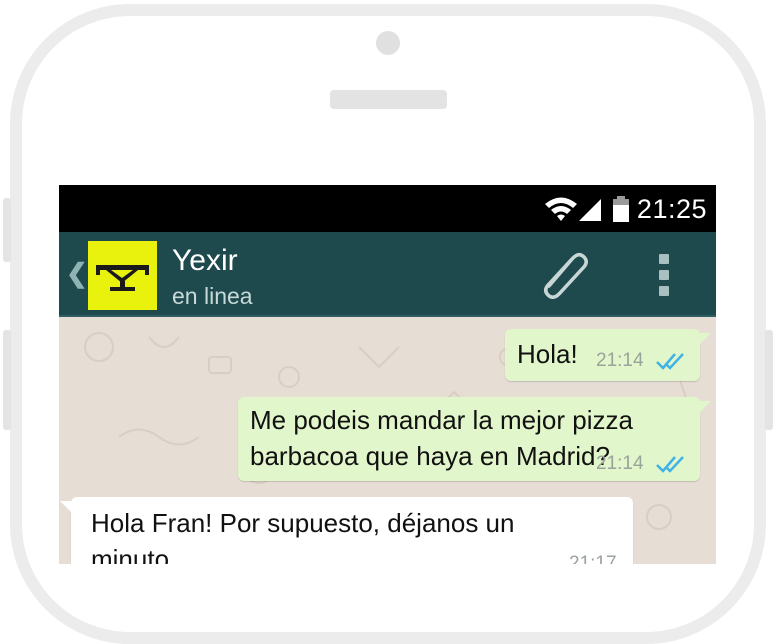 Image resolution: width=776 pixels, height=644 pixels. Describe the element at coordinates (212, 296) in the screenshot. I see `contact-status: en linea` at that location.